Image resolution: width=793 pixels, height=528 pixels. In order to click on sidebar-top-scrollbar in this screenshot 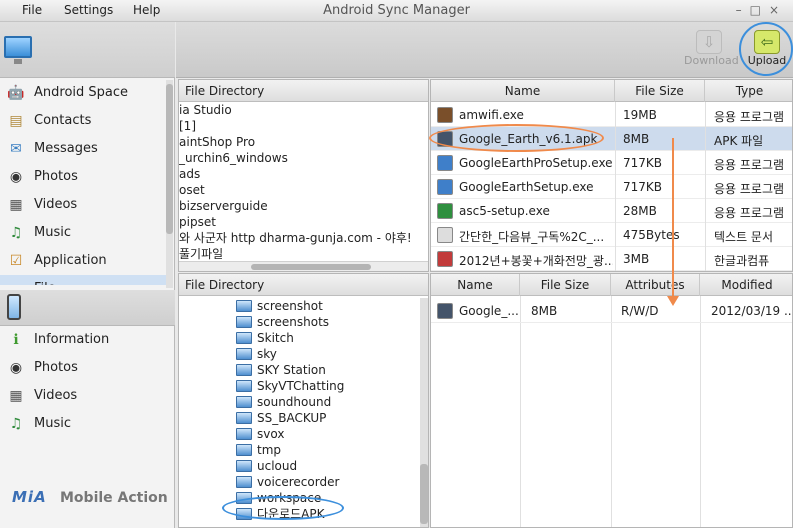, I will do `click(169, 184)`.